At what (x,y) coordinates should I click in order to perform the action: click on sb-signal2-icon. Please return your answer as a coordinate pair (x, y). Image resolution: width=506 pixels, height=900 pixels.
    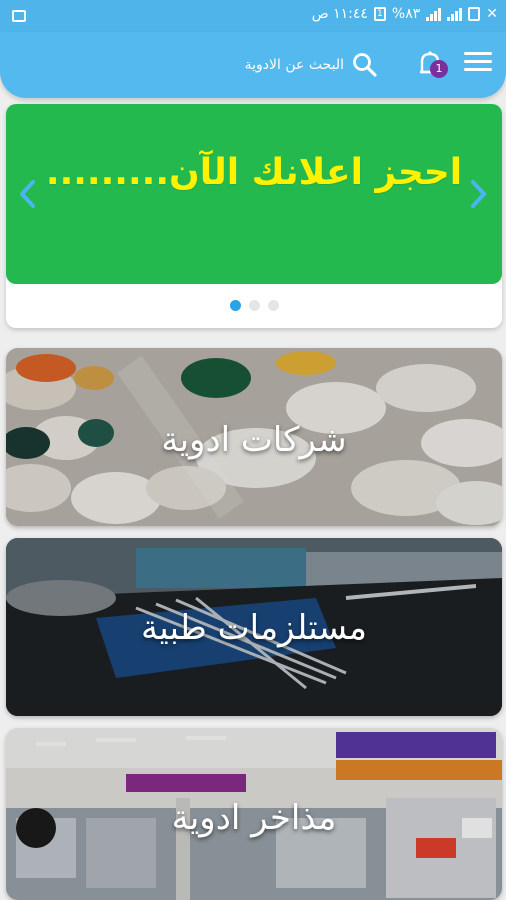
    Looking at the image, I should click on (455, 14).